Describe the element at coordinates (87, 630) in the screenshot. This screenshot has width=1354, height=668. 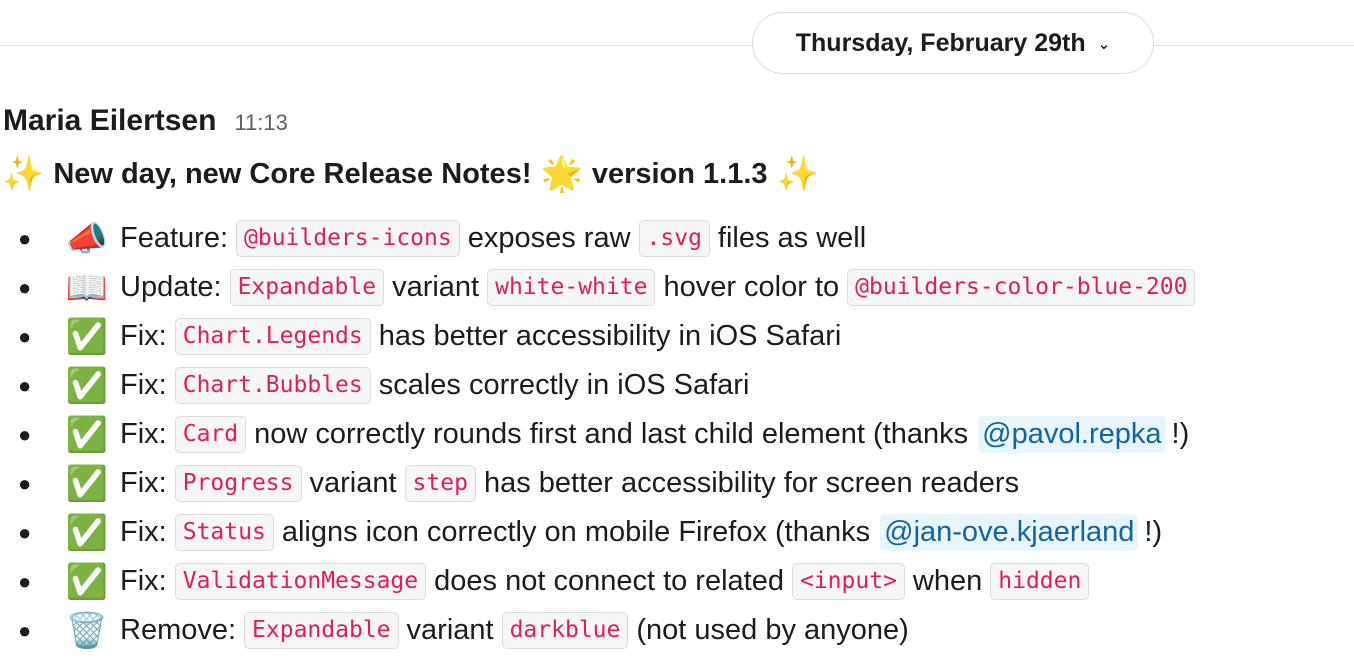
I see `wastebasket-icon: 🗑️` at that location.